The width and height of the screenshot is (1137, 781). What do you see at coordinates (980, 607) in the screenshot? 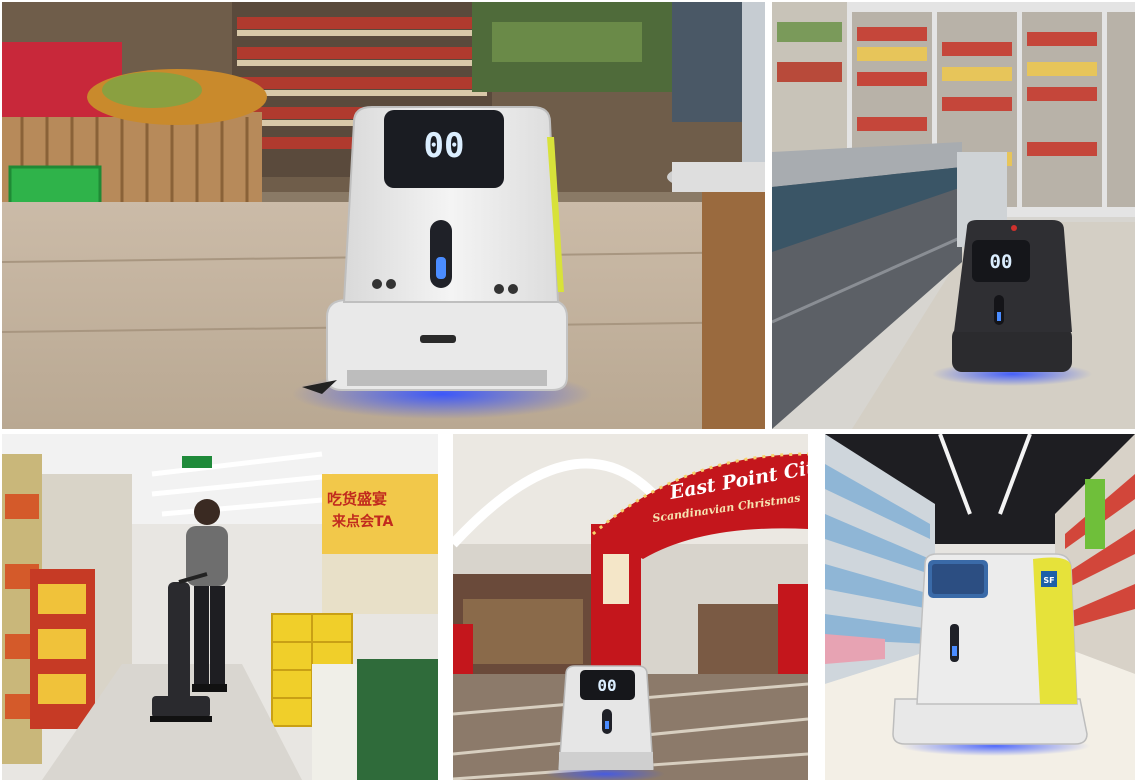
I see `photo-robot-drink-aisle: SF` at bounding box center [980, 607].